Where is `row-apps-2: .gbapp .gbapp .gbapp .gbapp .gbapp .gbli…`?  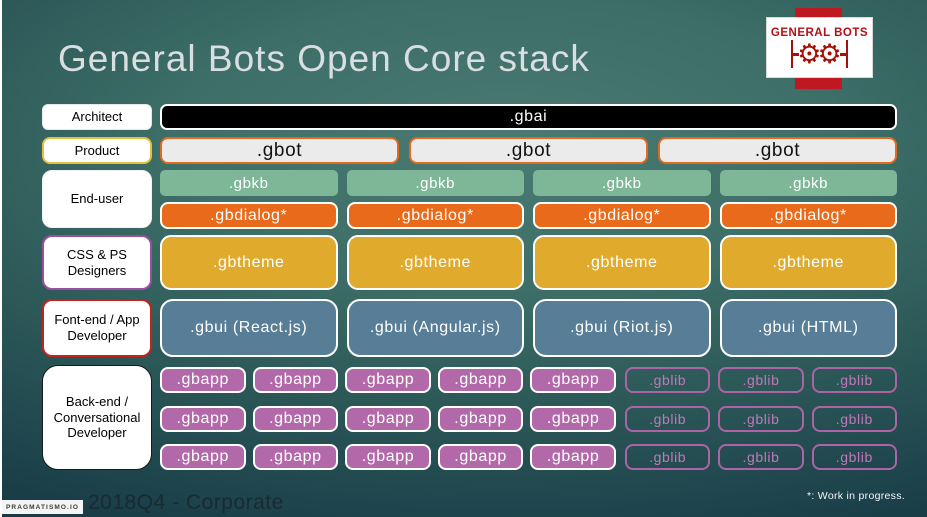
row-apps-2: .gbapp .gbapp .gbapp .gbapp .gbapp .gbli… is located at coordinates (528, 419).